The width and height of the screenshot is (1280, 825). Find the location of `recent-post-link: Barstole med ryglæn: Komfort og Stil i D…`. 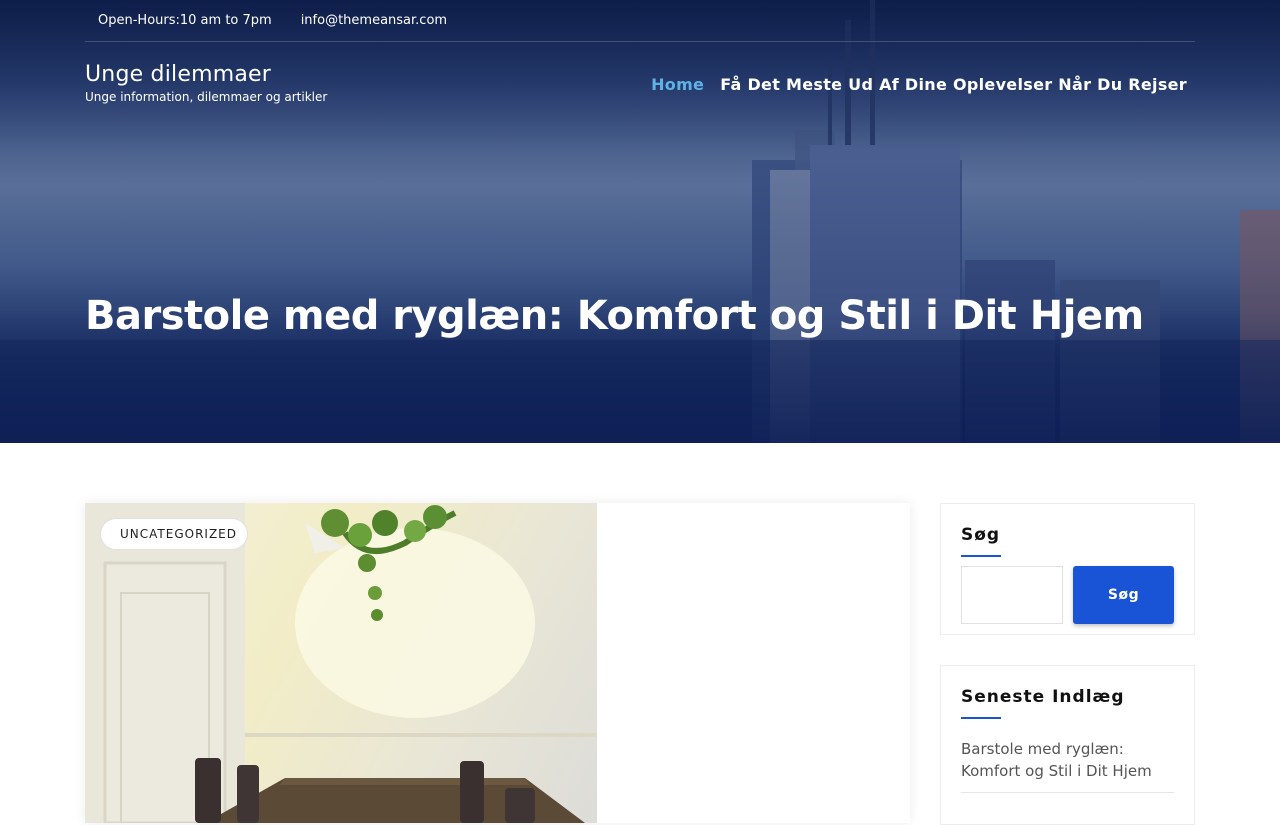

recent-post-link: Barstole med ryglæn: Komfort og Stil i D… is located at coordinates (1067, 765).